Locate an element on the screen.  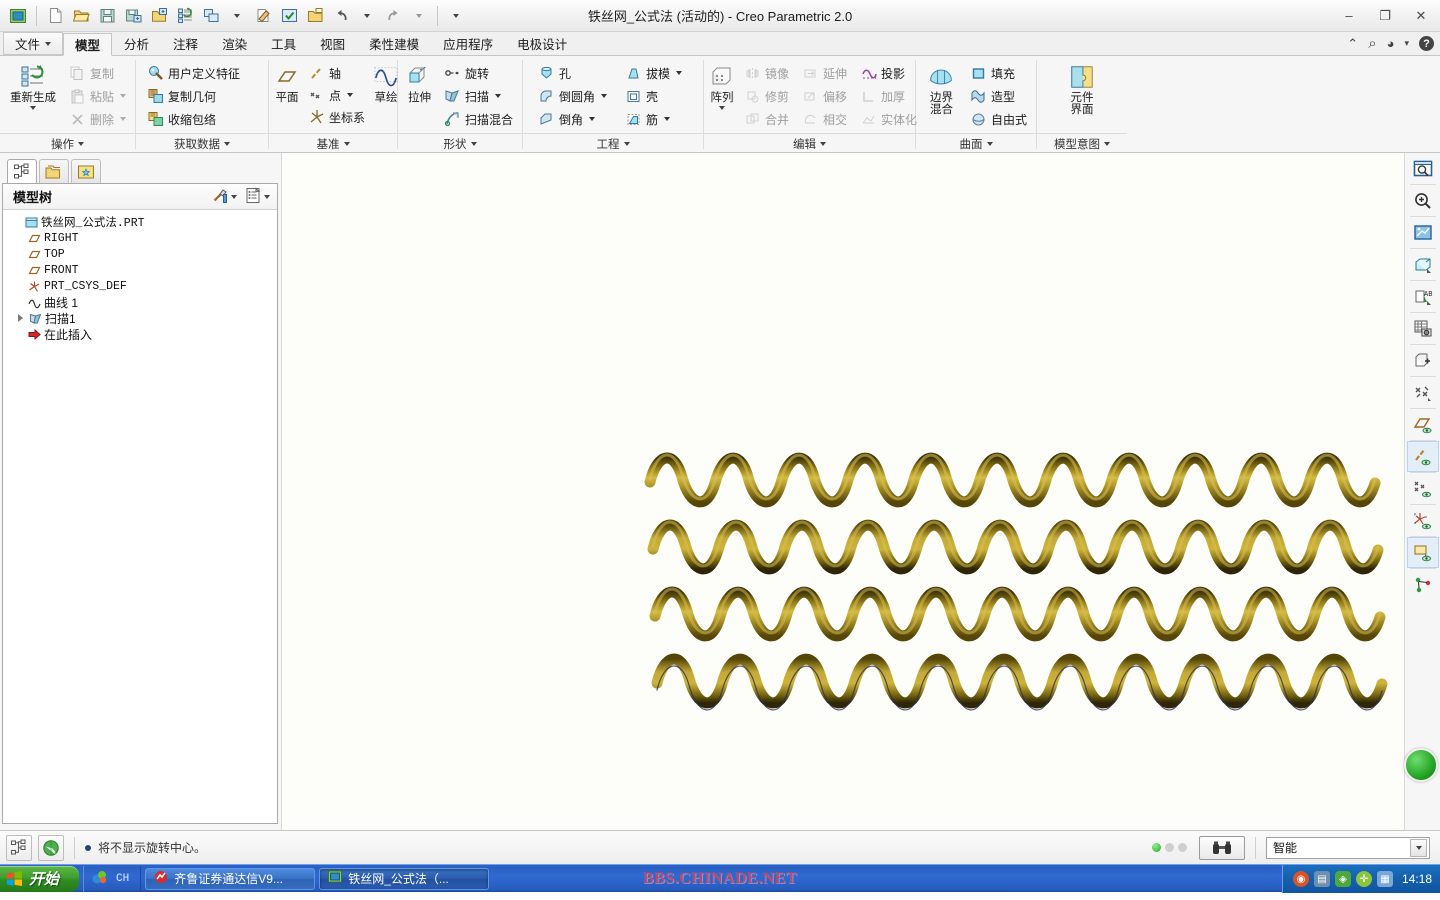
group-title-datum: 基准 is located at coordinates (333, 143).